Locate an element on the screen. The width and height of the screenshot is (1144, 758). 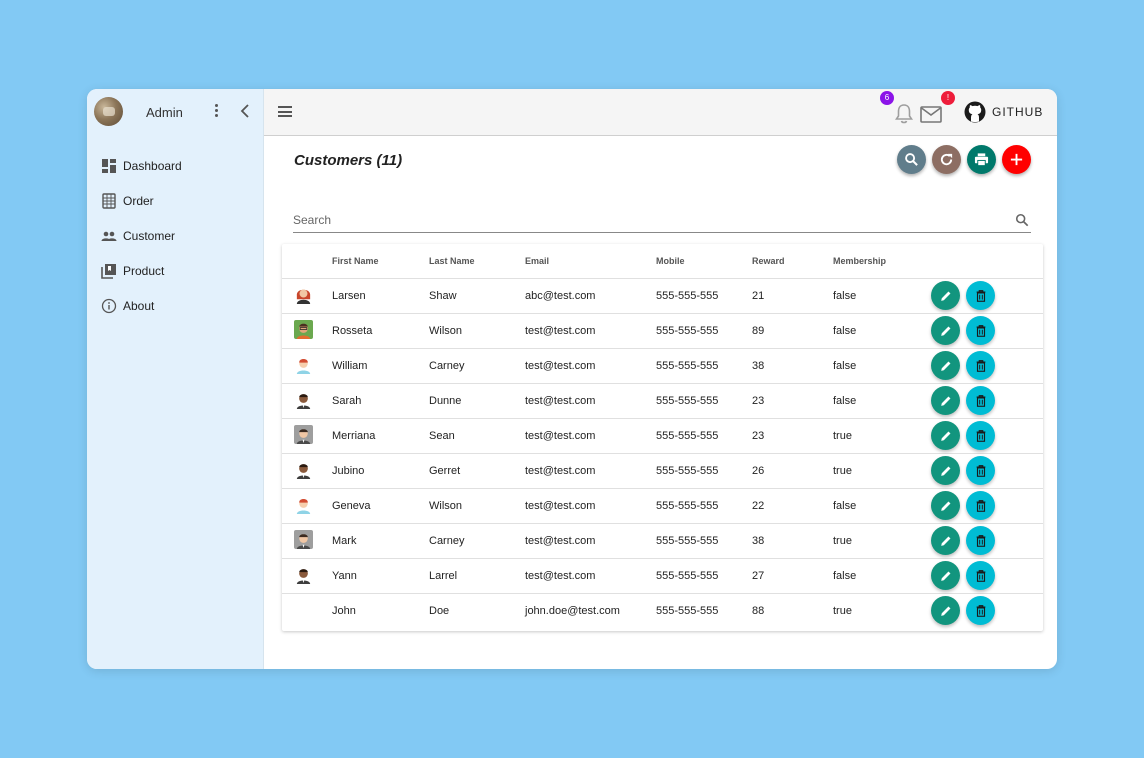
column-header: Email is located at coordinates (590, 261).